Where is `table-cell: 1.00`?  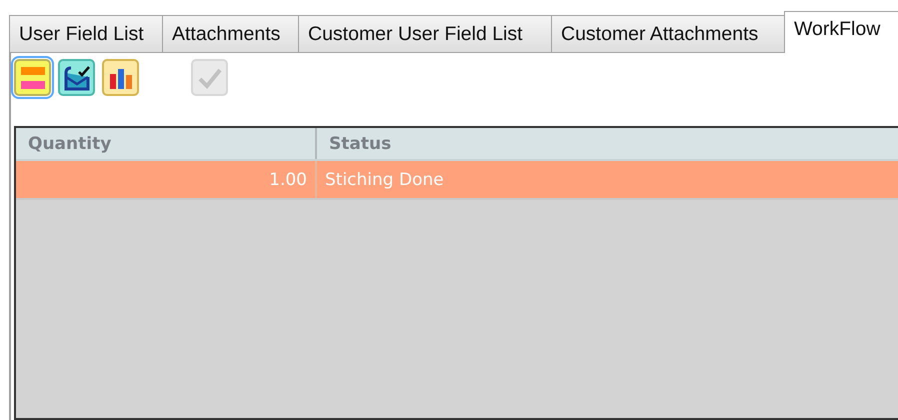
table-cell: 1.00 is located at coordinates (288, 180).